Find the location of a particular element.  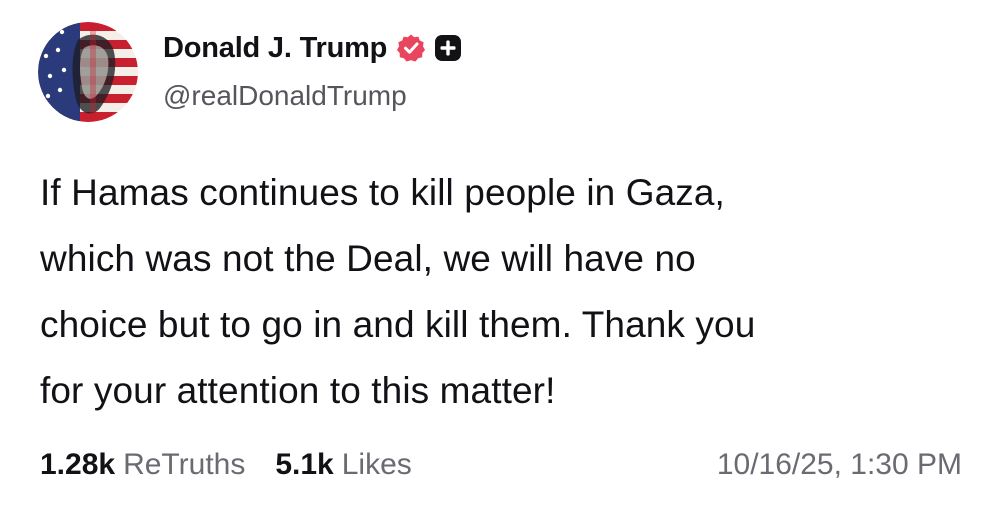

avatar is located at coordinates (88, 72).